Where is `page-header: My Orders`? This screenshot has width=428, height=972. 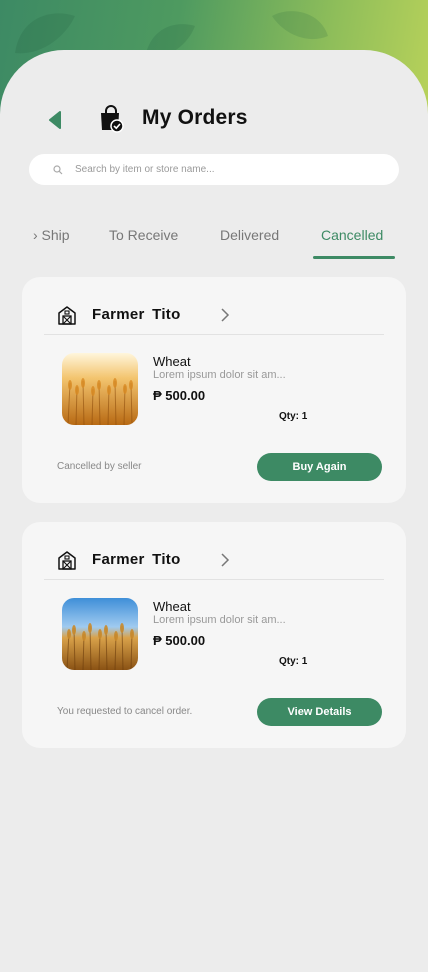 page-header: My Orders is located at coordinates (214, 120).